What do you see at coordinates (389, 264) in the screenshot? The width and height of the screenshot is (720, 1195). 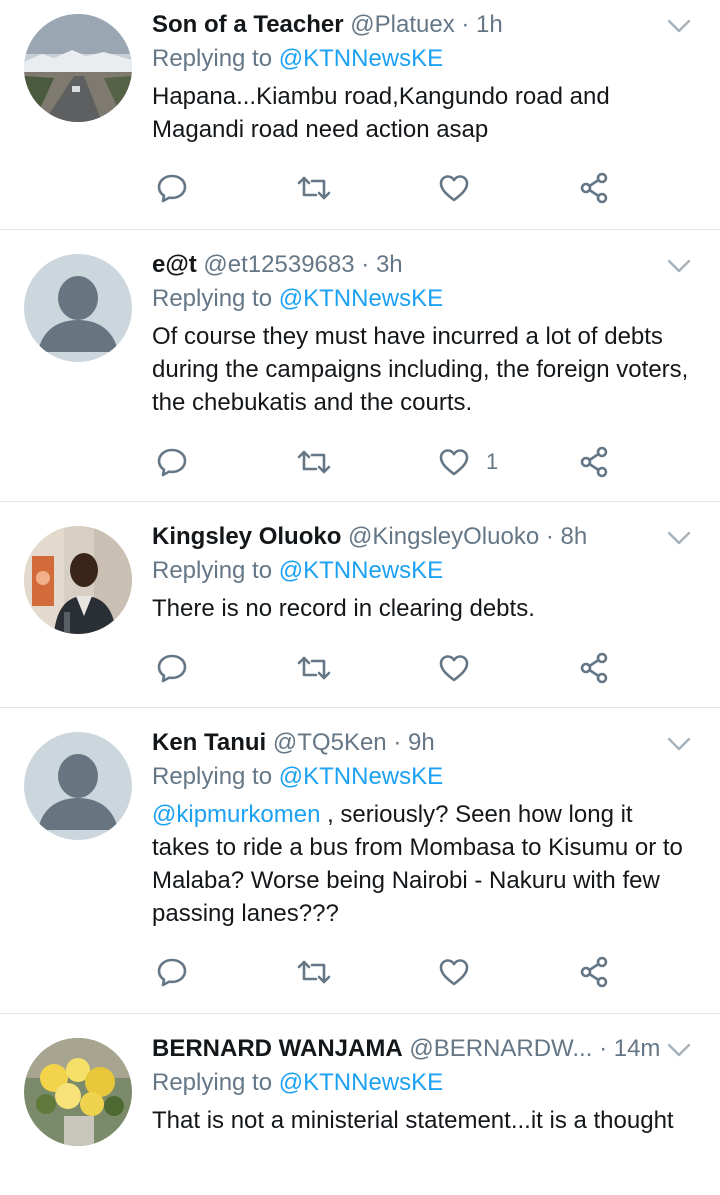 I see `timestamp: 3h` at bounding box center [389, 264].